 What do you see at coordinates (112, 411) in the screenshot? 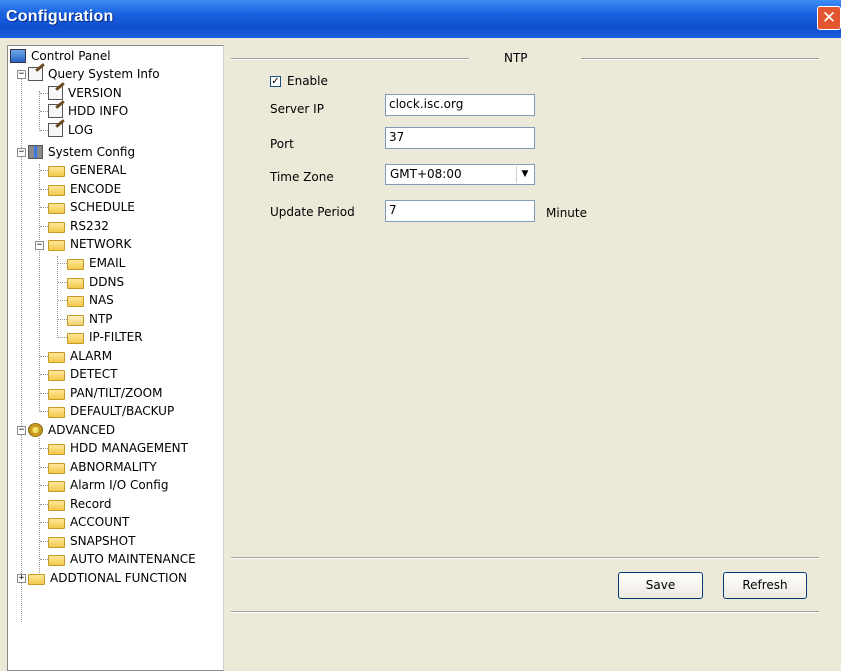
I see `tree-item-default-backup: DEFAULT/BACKUP` at bounding box center [112, 411].